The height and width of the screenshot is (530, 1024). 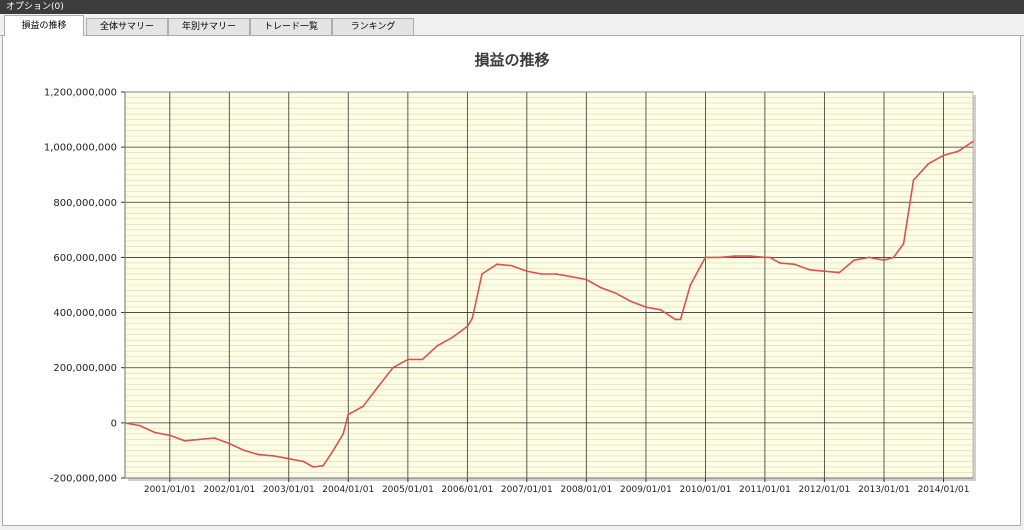 I want to click on y-tick-label: 1,200,000,000, so click(x=80, y=93).